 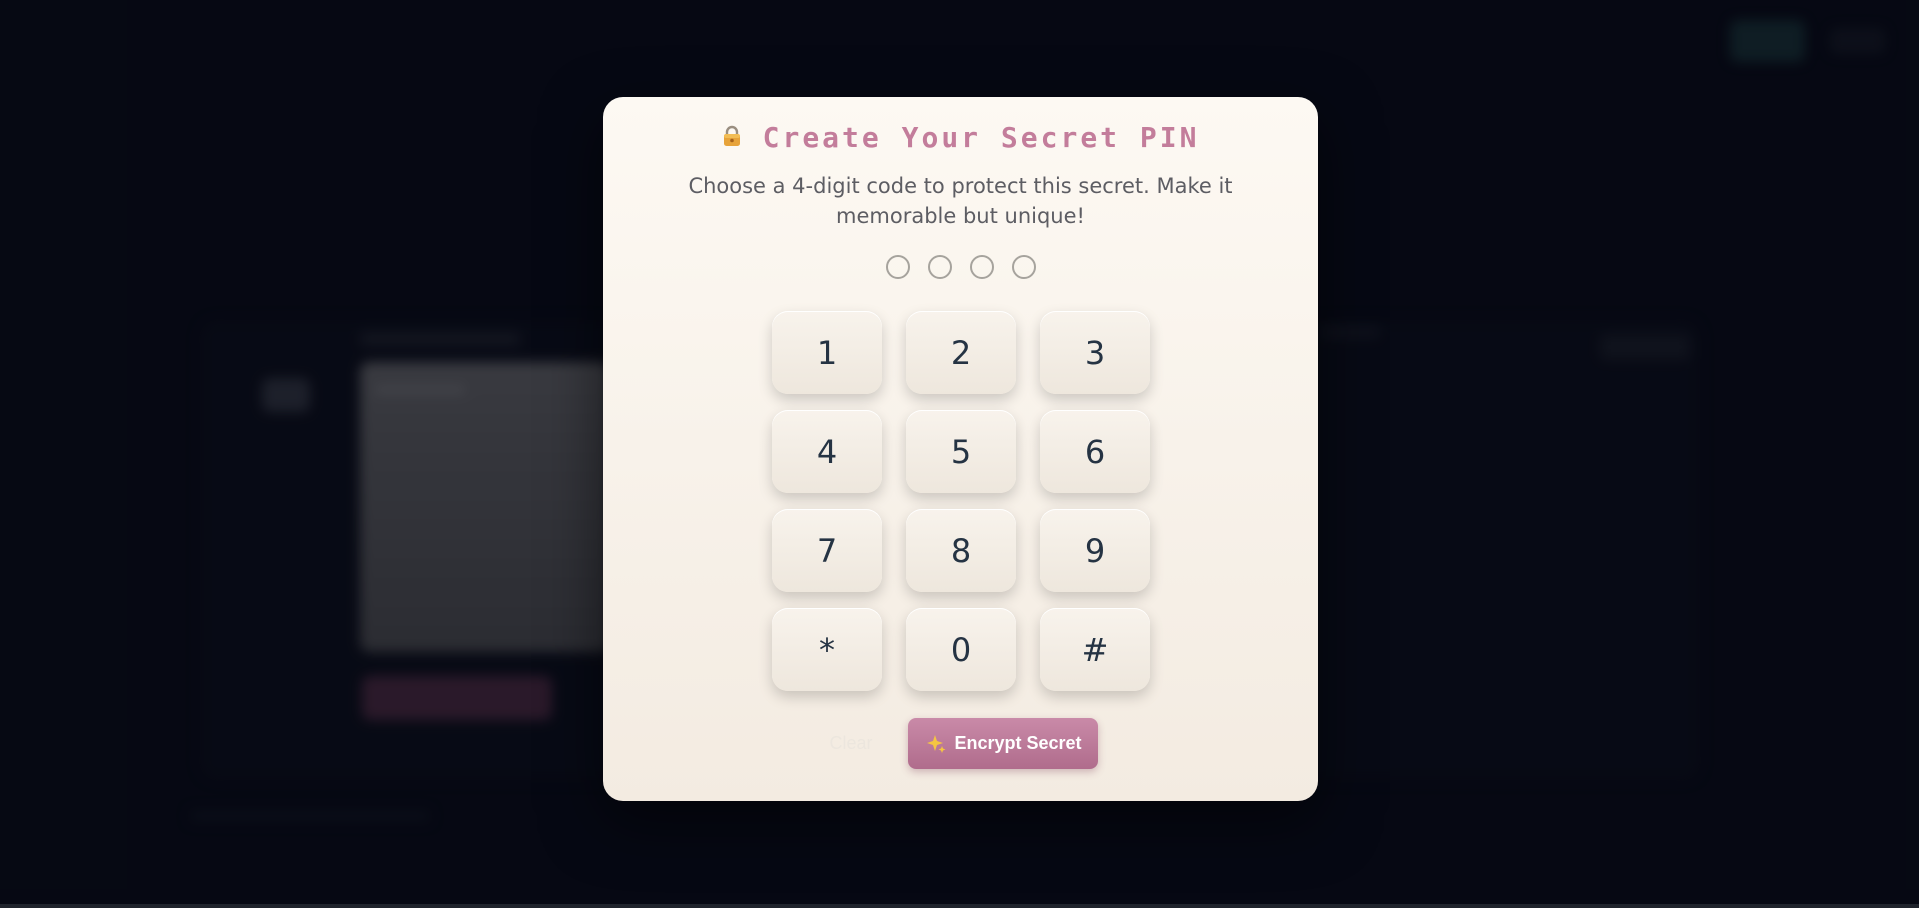 What do you see at coordinates (961, 352) in the screenshot?
I see `key-2: 2` at bounding box center [961, 352].